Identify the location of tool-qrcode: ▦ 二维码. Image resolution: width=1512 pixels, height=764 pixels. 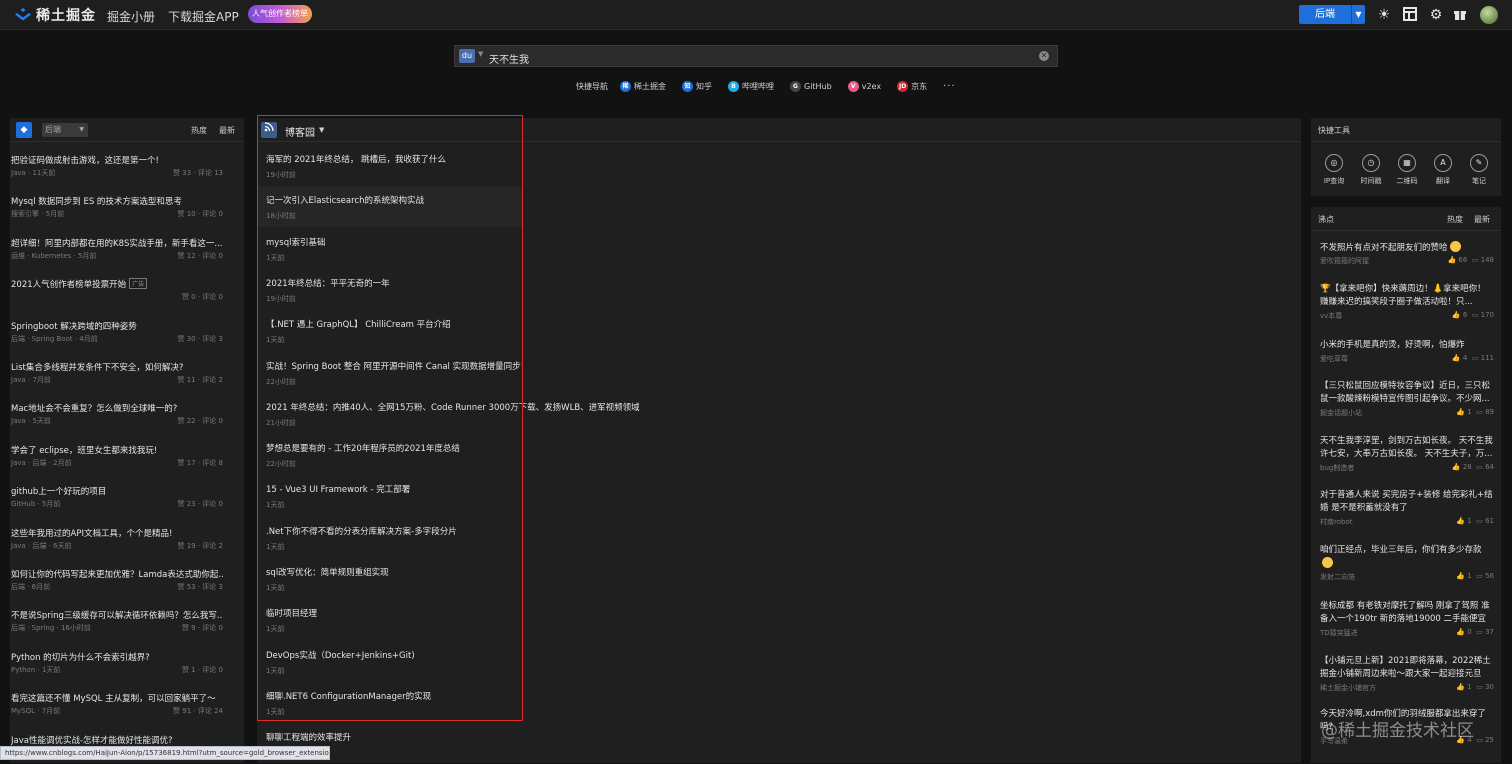
(1407, 170).